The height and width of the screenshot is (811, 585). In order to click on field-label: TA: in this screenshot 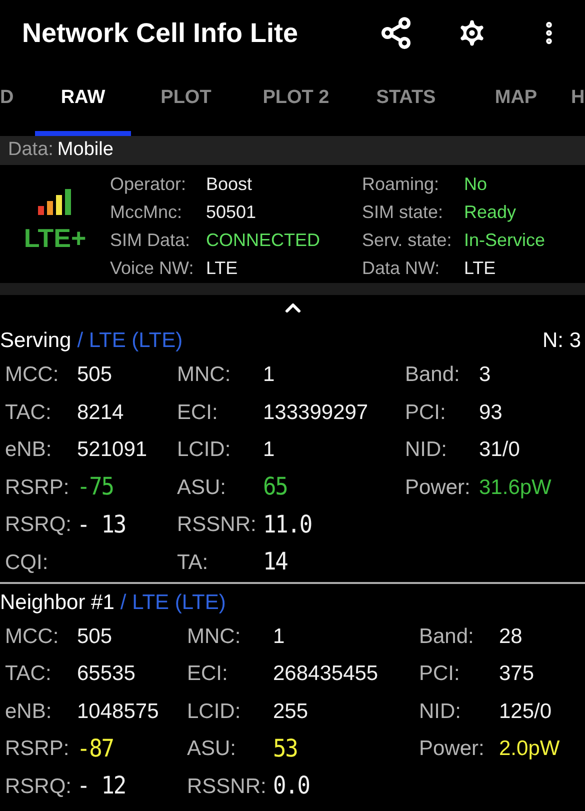, I will do `click(193, 563)`.